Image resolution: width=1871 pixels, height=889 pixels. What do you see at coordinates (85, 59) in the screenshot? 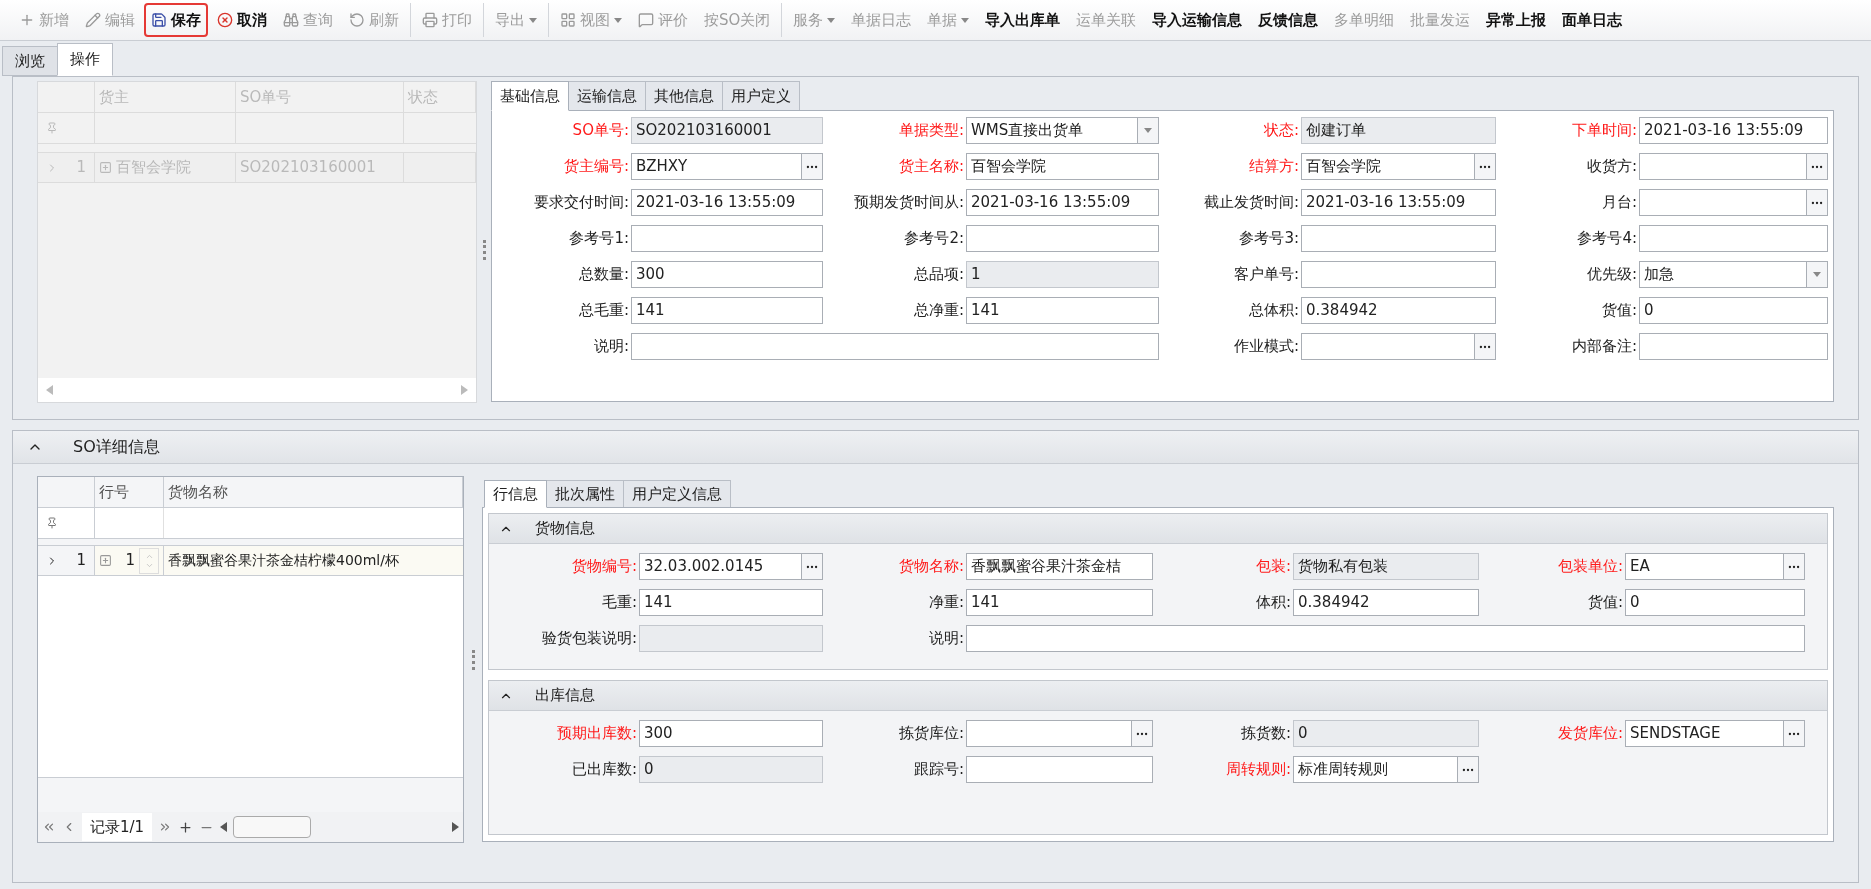
I see `tab: 操作` at bounding box center [85, 59].